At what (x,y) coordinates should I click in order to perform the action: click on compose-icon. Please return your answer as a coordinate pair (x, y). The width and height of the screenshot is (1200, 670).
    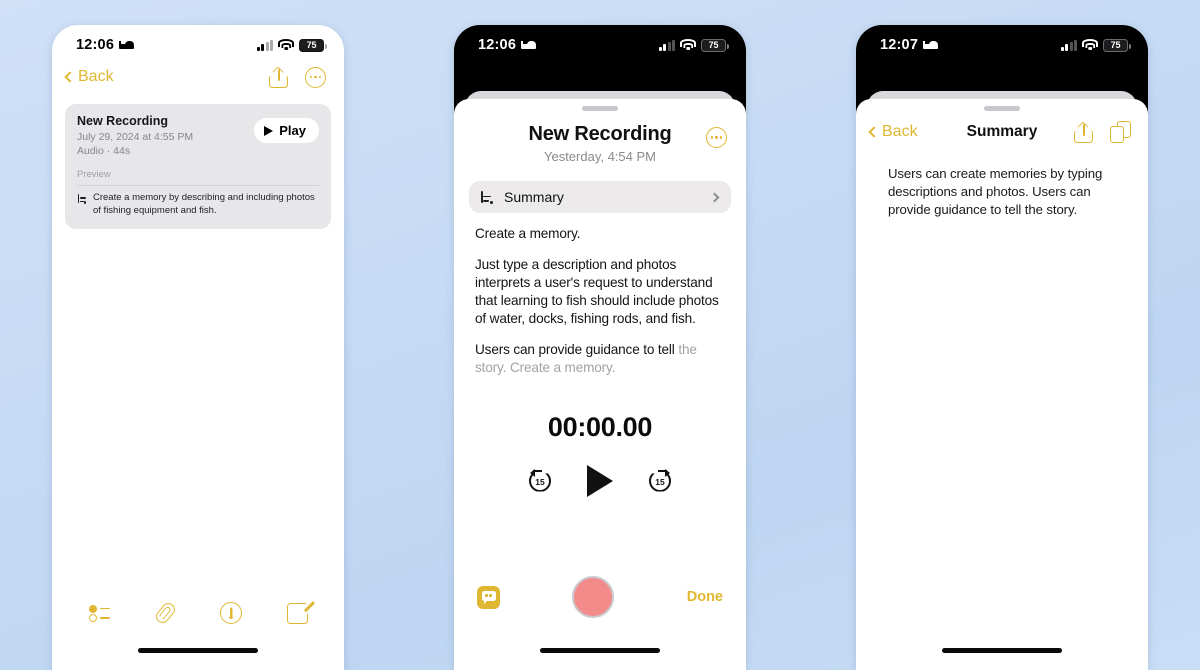
    Looking at the image, I should click on (300, 612).